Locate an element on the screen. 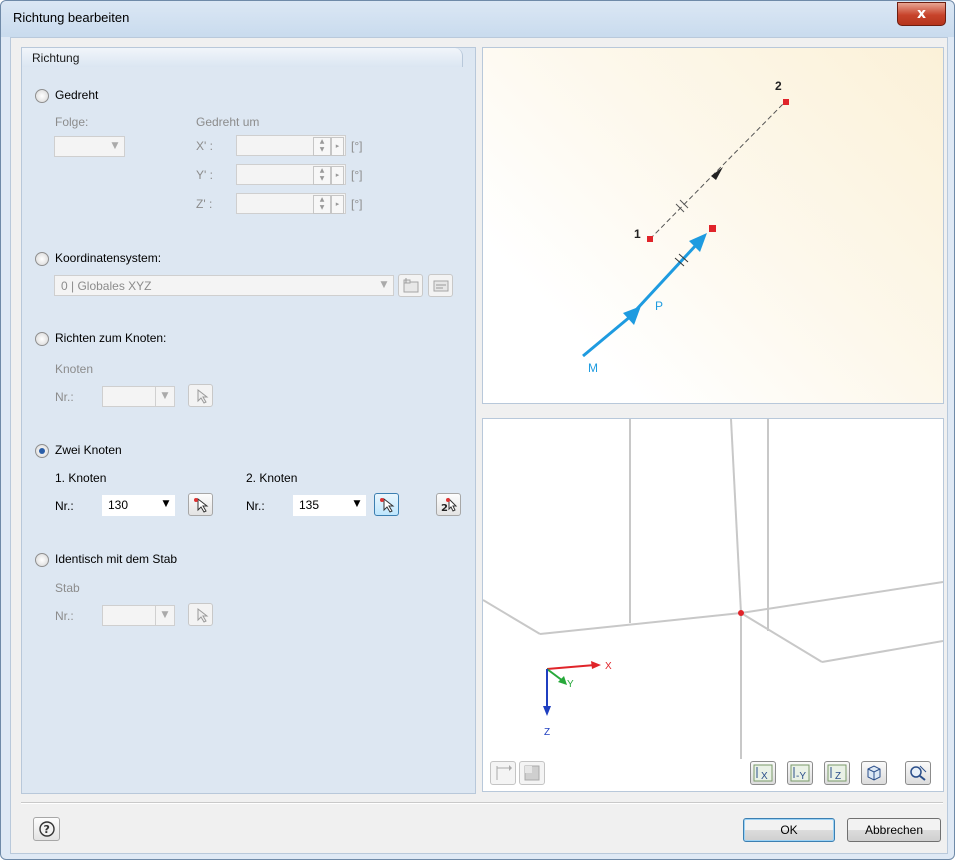  radio-identisch-mit-stab is located at coordinates (42, 560).